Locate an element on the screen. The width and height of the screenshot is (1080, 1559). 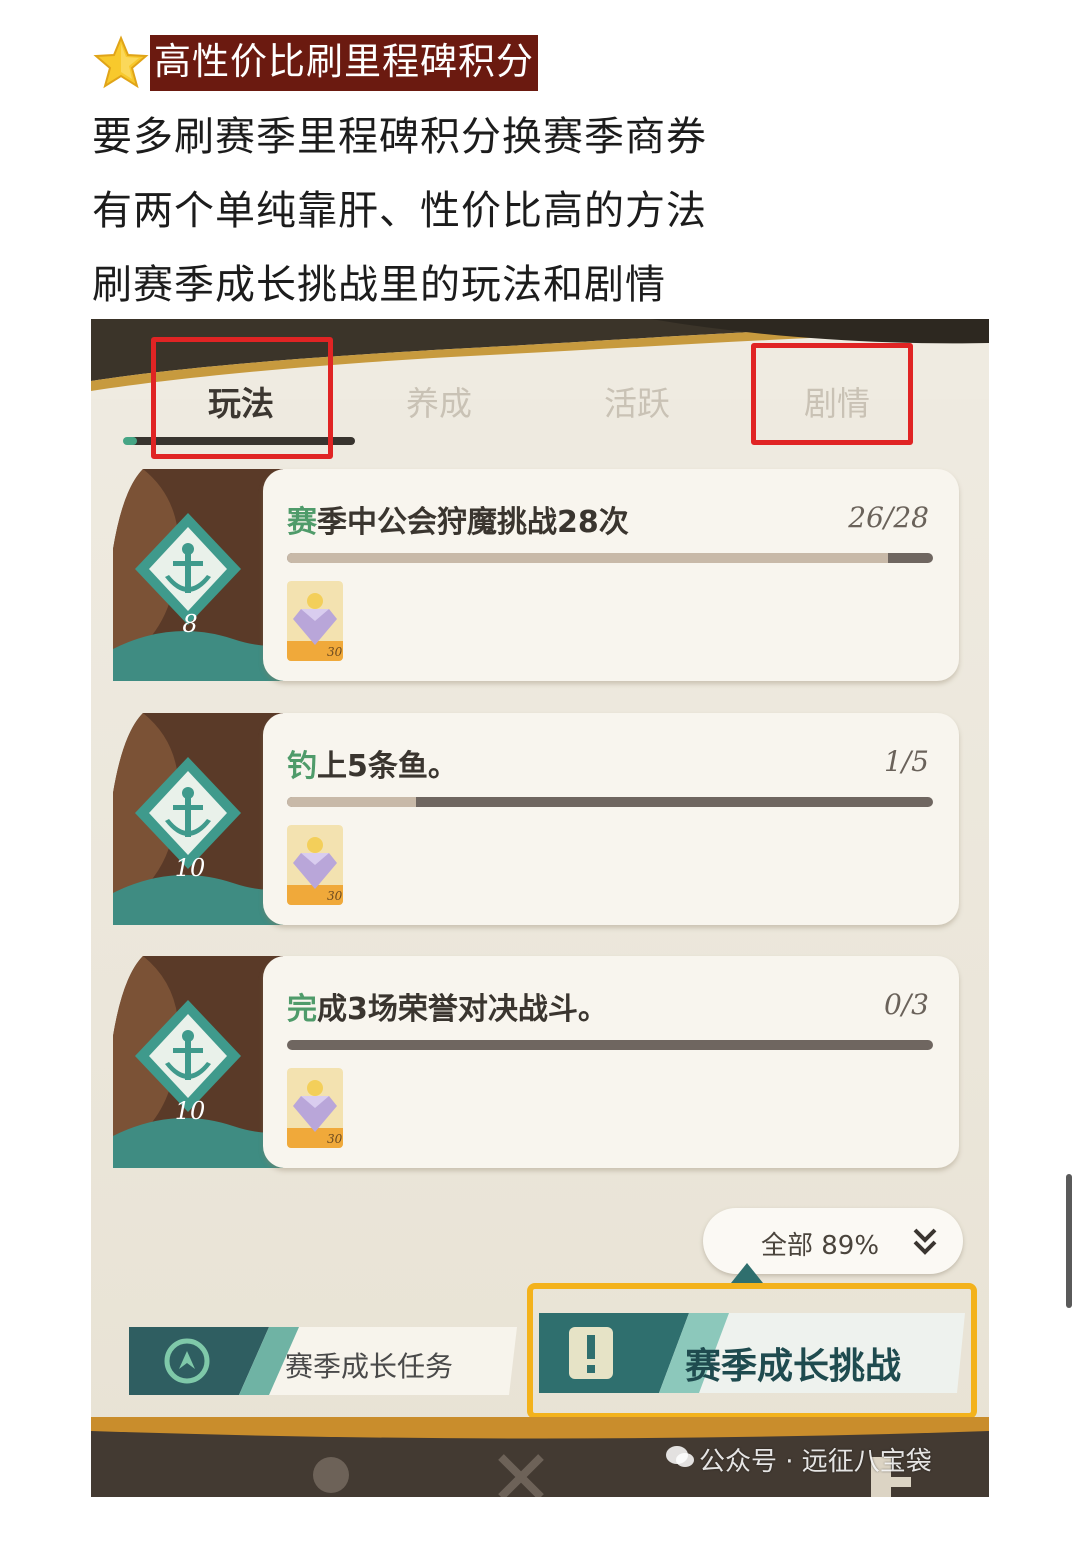
article-line-1: 要多刷赛季里程碑积分换赛季商券 is located at coordinates (399, 137).